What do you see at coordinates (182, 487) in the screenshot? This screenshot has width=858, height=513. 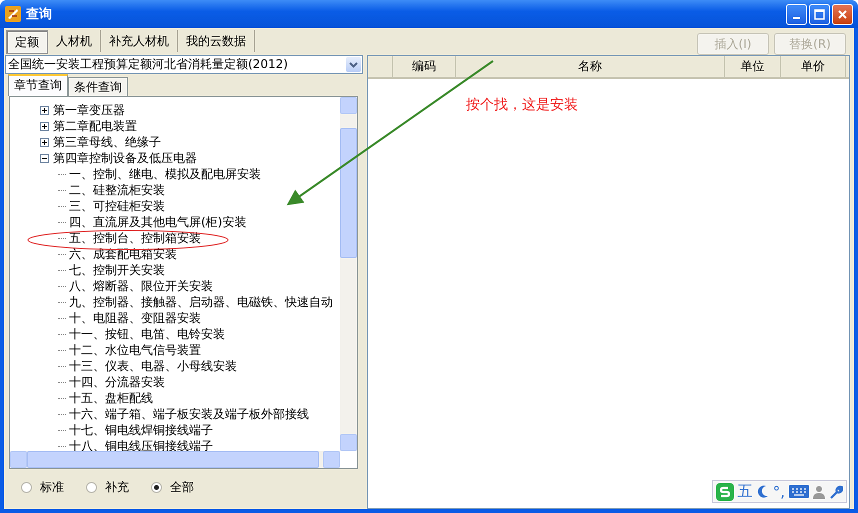 I see `radio-label: 全部` at bounding box center [182, 487].